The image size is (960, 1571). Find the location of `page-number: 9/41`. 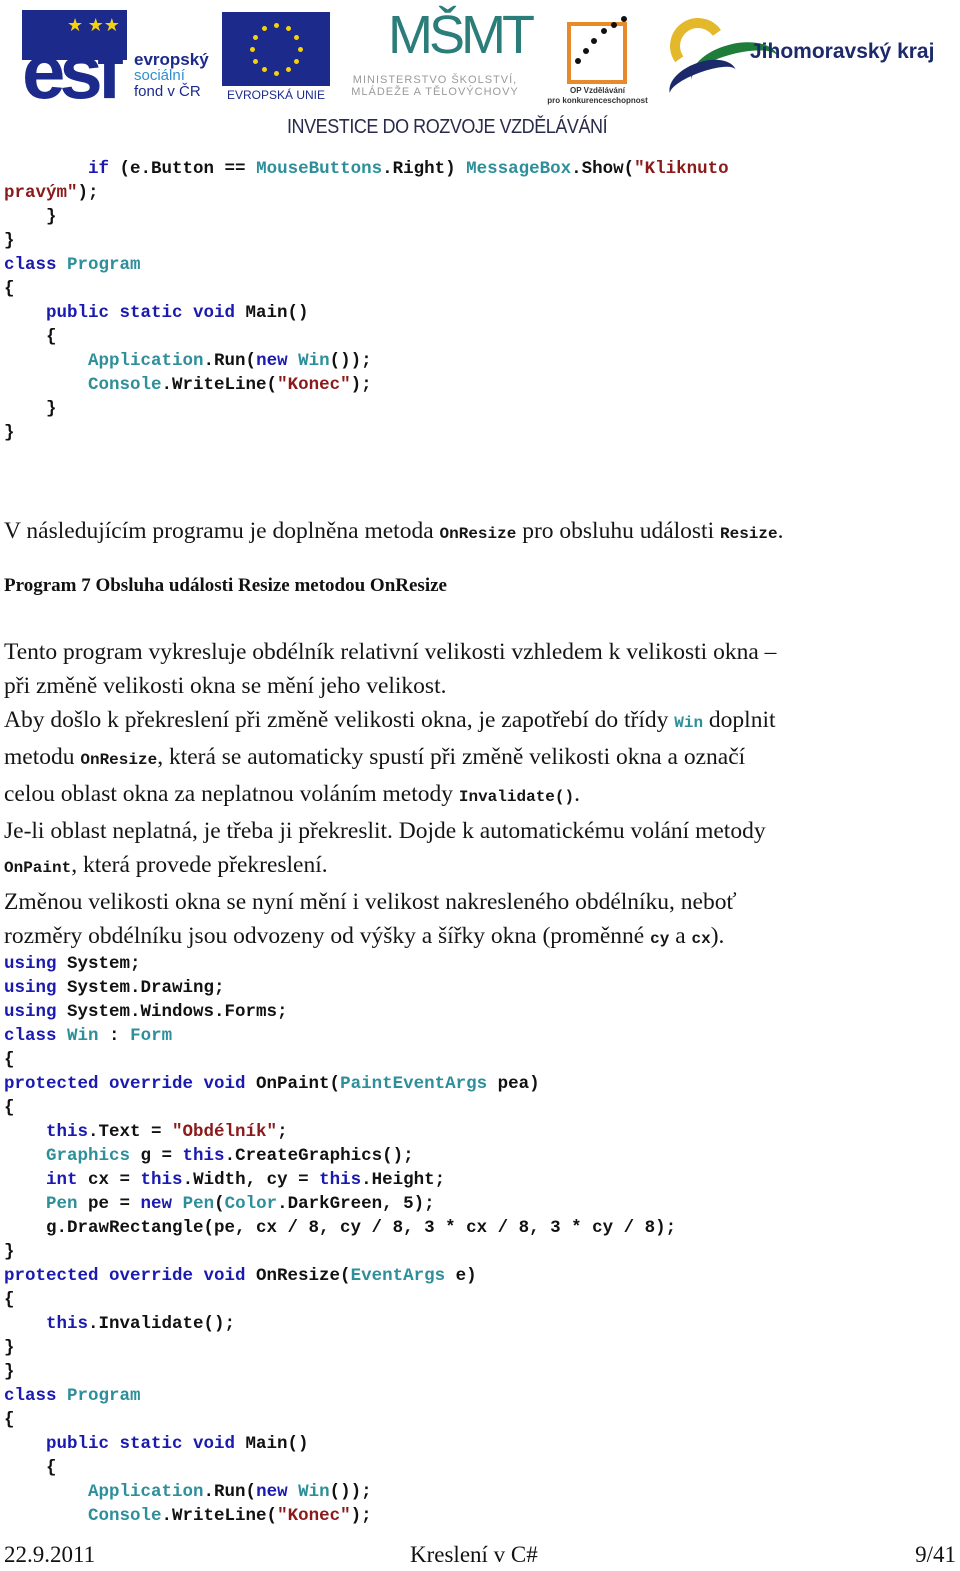

page-number: 9/41 is located at coordinates (935, 1554).